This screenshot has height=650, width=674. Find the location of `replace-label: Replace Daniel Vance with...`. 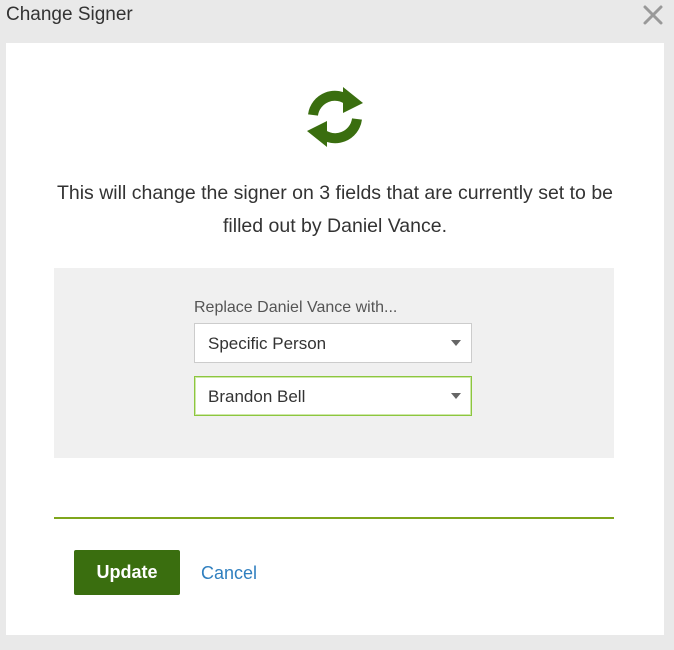

replace-label: Replace Daniel Vance with... is located at coordinates (296, 307).